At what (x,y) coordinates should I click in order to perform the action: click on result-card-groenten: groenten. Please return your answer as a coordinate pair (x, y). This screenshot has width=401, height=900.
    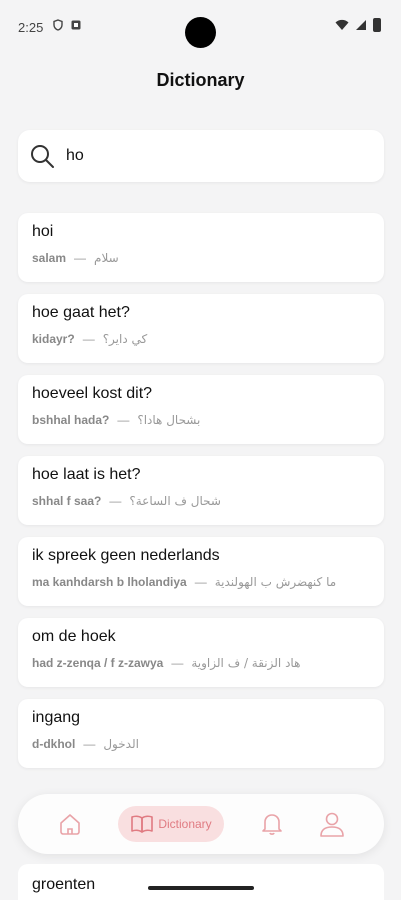
    Looking at the image, I should click on (201, 882).